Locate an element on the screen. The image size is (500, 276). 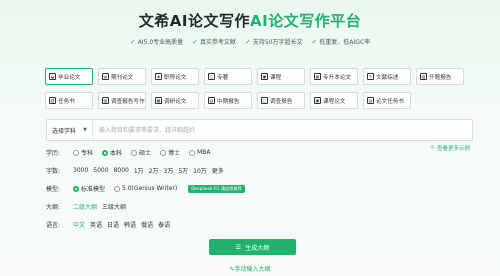
feature-item: ✓ 支持50万字超长文 is located at coordinates (274, 42).